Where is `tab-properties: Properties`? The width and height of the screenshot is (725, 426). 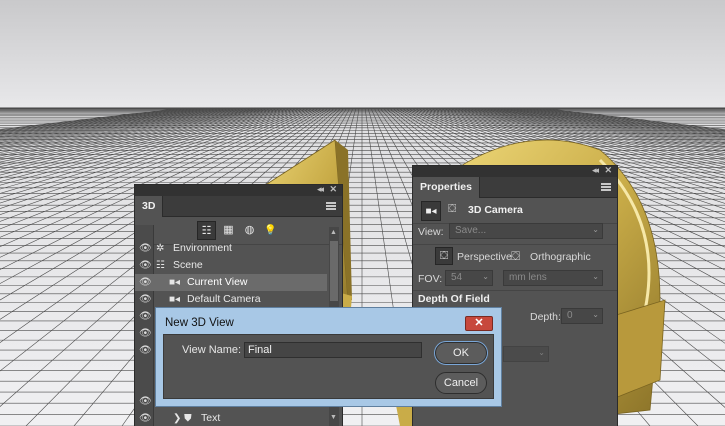
tab-properties: Properties is located at coordinates (446, 187).